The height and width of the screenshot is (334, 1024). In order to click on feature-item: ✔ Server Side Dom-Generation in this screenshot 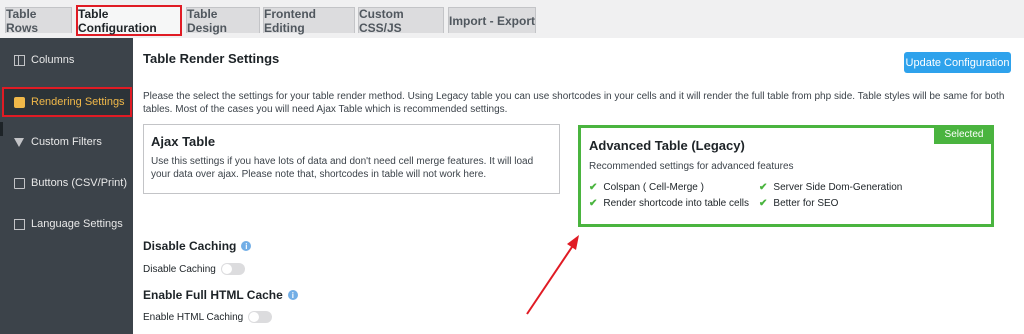, I will do `click(831, 187)`.